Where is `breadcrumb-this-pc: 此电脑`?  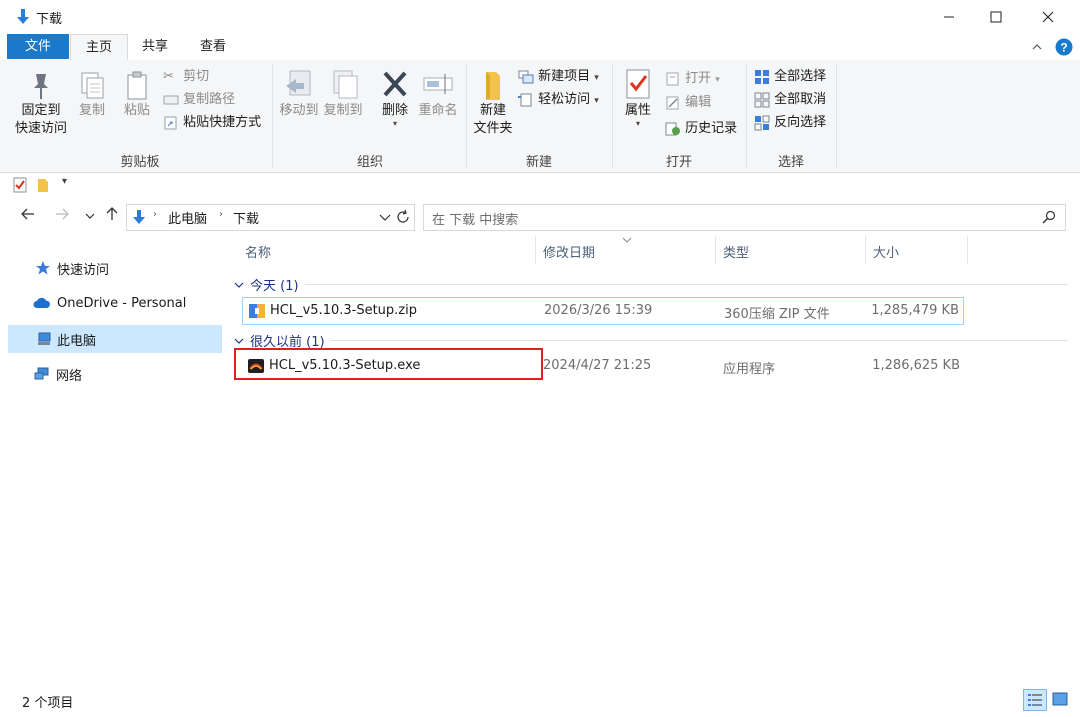 breadcrumb-this-pc: 此电脑 is located at coordinates (187, 217).